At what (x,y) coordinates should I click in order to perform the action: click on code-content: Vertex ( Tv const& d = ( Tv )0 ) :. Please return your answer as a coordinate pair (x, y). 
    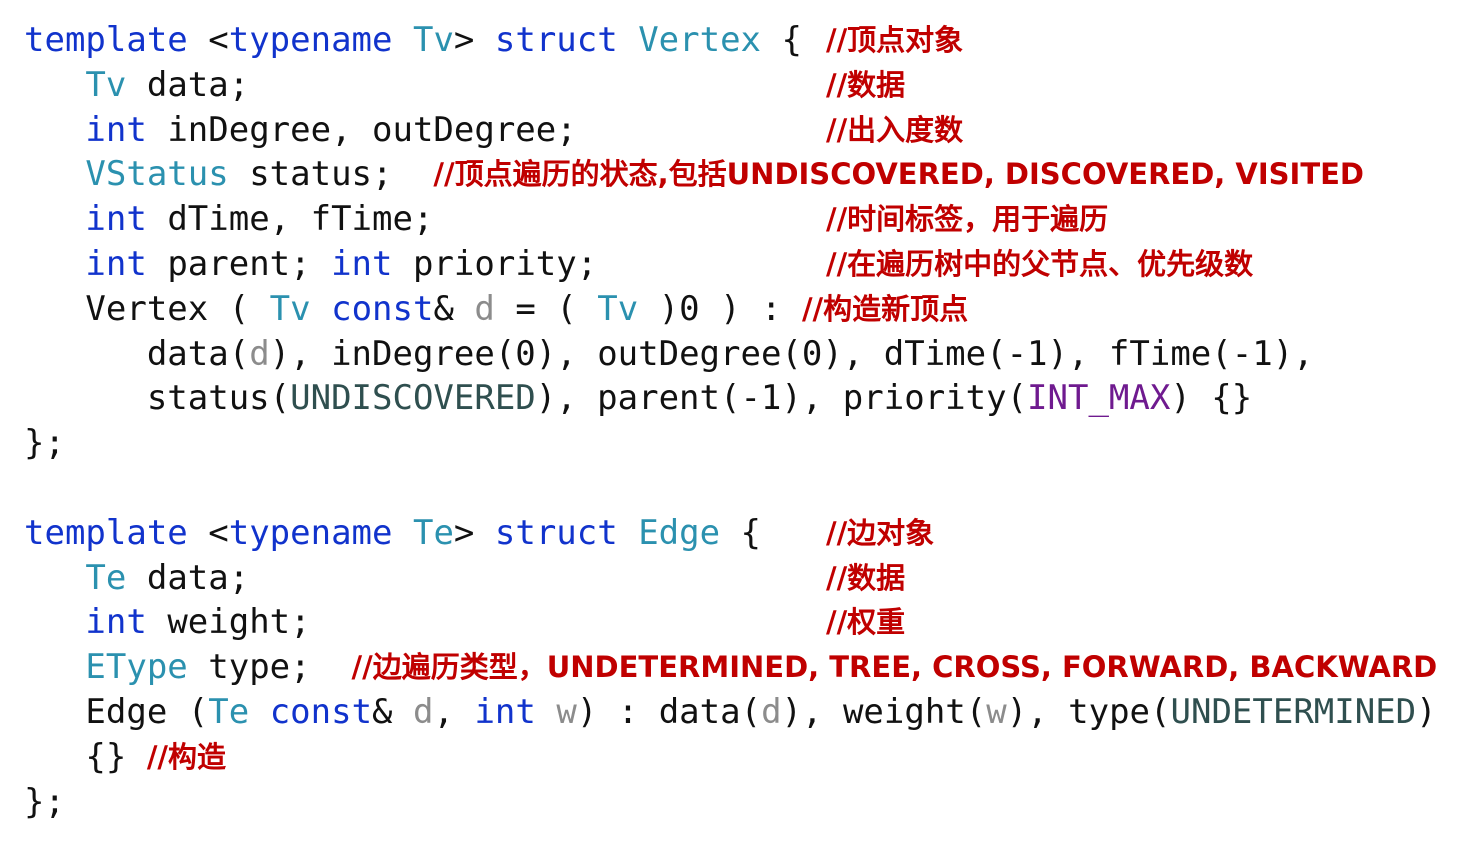
    Looking at the image, I should click on (413, 309).